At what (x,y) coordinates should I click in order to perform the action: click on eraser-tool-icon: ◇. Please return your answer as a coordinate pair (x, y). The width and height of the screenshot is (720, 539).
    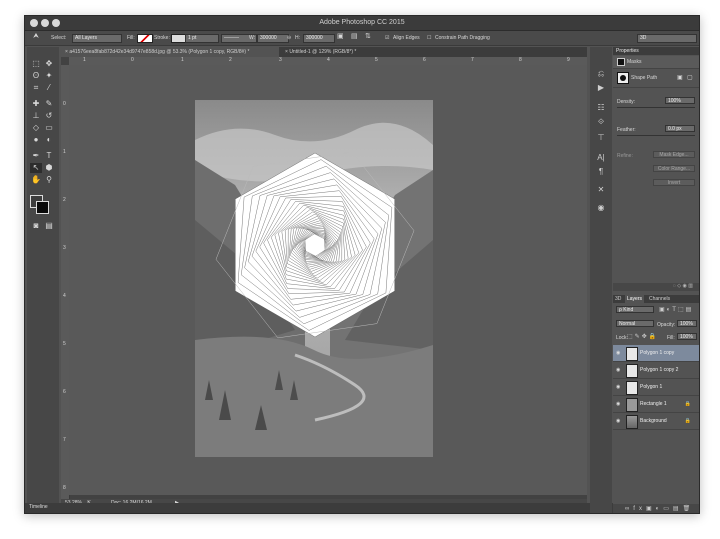
    Looking at the image, I should click on (36, 128).